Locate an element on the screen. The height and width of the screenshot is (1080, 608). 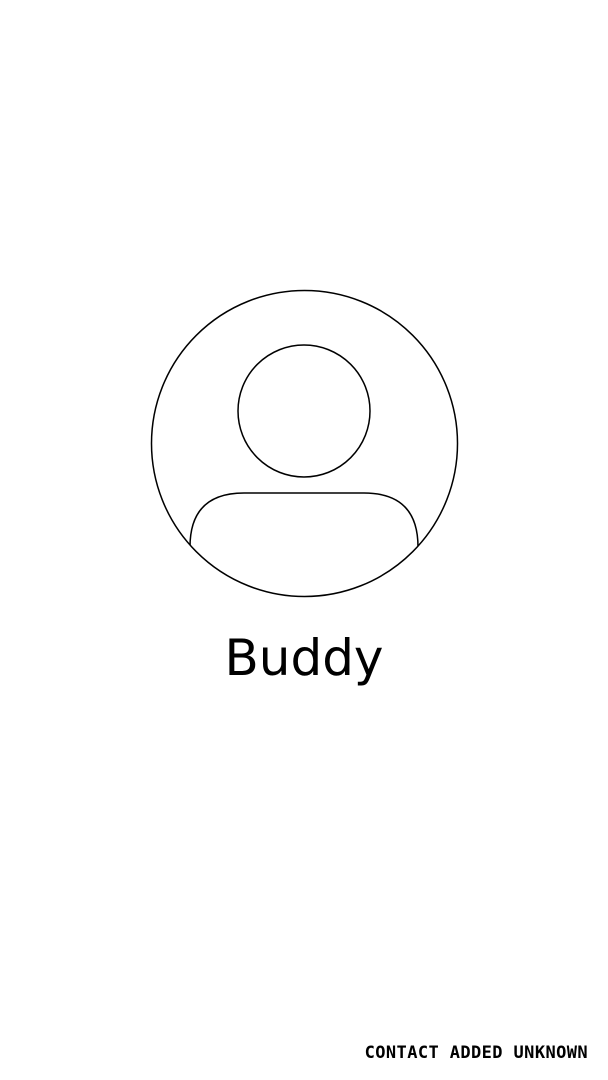
contact-name: Buddy is located at coordinates (304, 658).